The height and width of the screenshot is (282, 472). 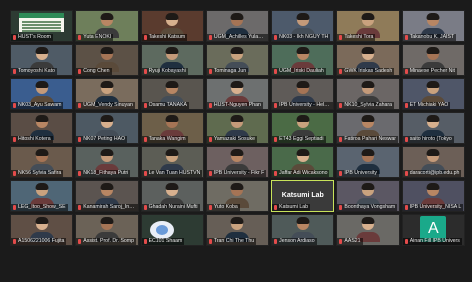 I want to click on participant-tile: NK10_Sylvia Zahara, so click(x=368, y=94).